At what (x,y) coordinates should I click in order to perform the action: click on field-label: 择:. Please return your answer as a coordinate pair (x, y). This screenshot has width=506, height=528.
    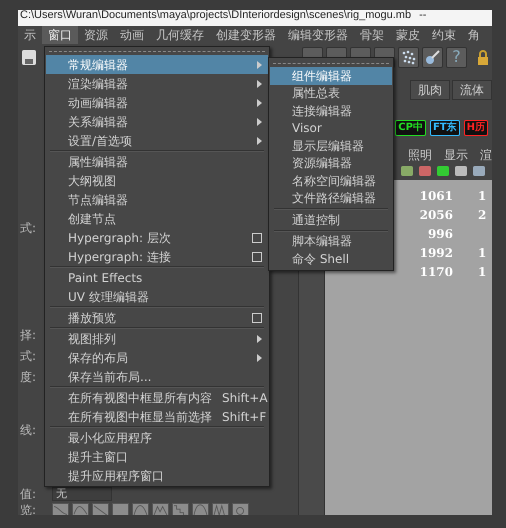
    Looking at the image, I should click on (28, 335).